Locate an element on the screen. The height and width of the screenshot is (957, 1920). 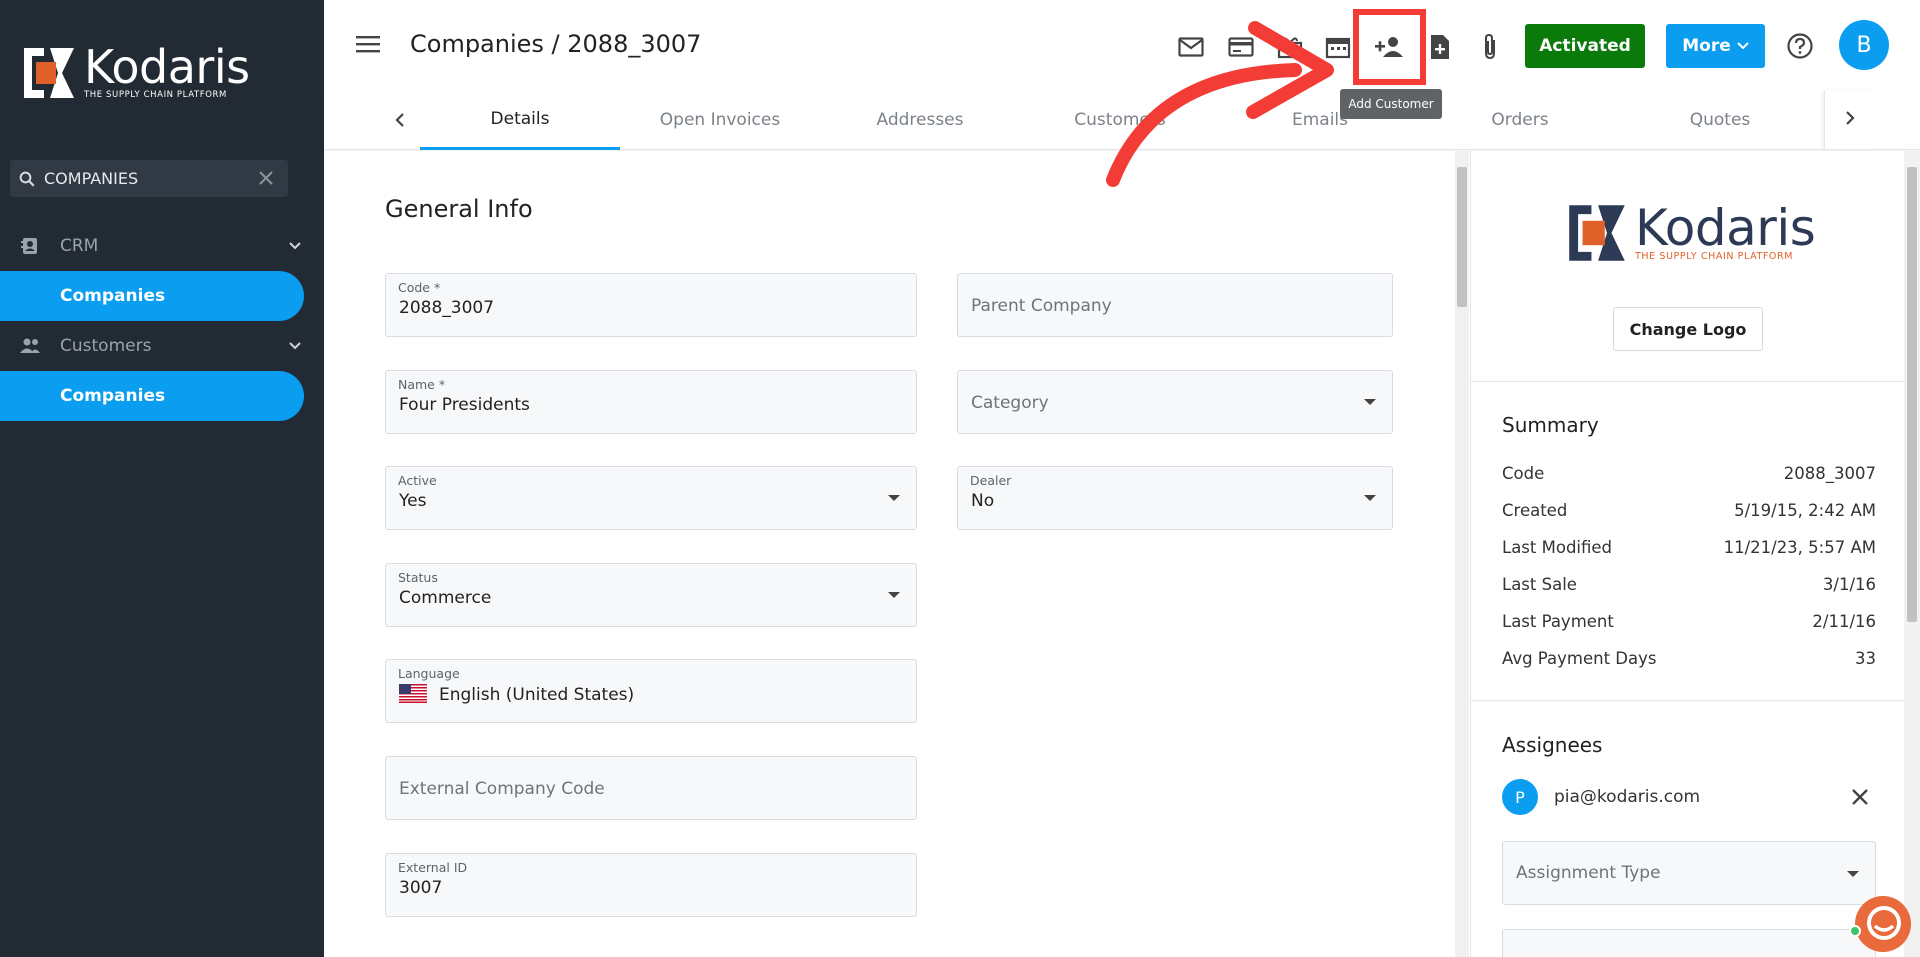
summary-value: 33 is located at coordinates (1865, 658).